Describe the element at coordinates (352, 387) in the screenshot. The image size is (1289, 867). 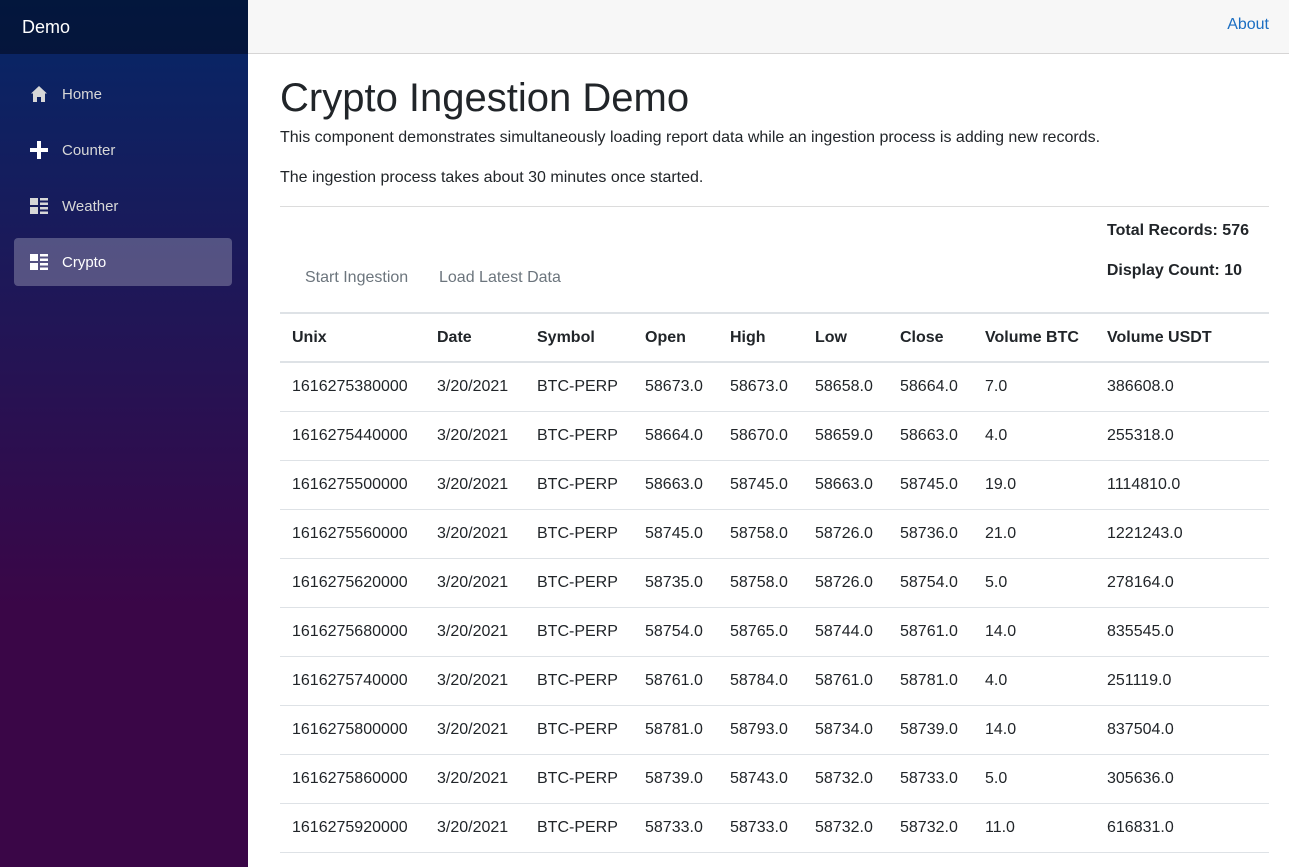
I see `table-cell: 1616275380000` at that location.